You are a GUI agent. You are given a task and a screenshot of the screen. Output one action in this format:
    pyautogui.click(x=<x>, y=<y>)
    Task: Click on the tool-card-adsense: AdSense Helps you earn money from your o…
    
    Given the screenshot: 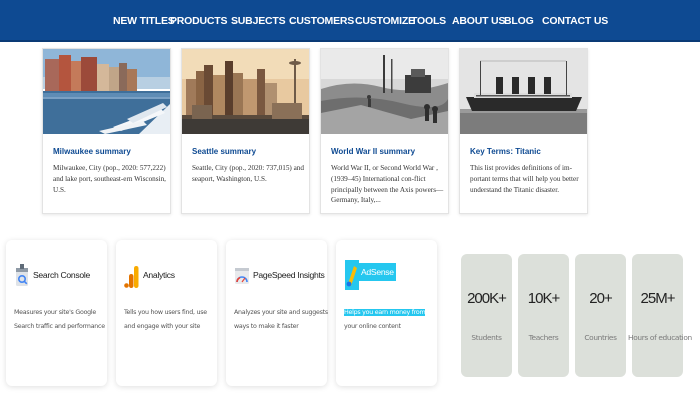 What is the action you would take?
    pyautogui.click(x=386, y=313)
    